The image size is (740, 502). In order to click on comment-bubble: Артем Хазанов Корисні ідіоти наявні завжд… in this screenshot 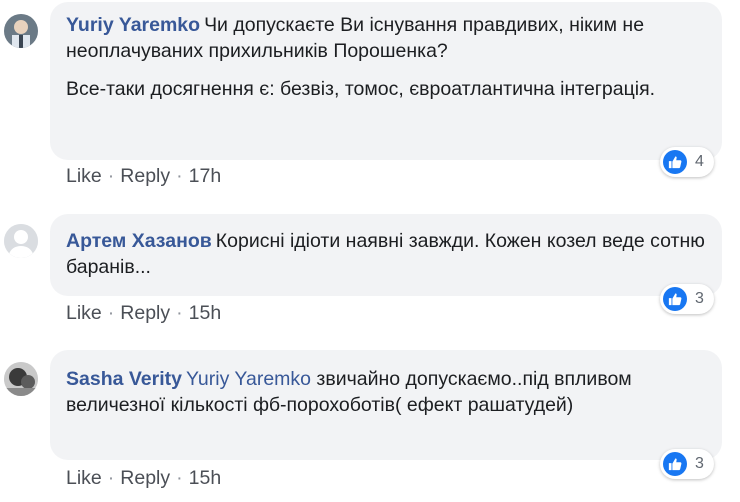, I will do `click(386, 255)`.